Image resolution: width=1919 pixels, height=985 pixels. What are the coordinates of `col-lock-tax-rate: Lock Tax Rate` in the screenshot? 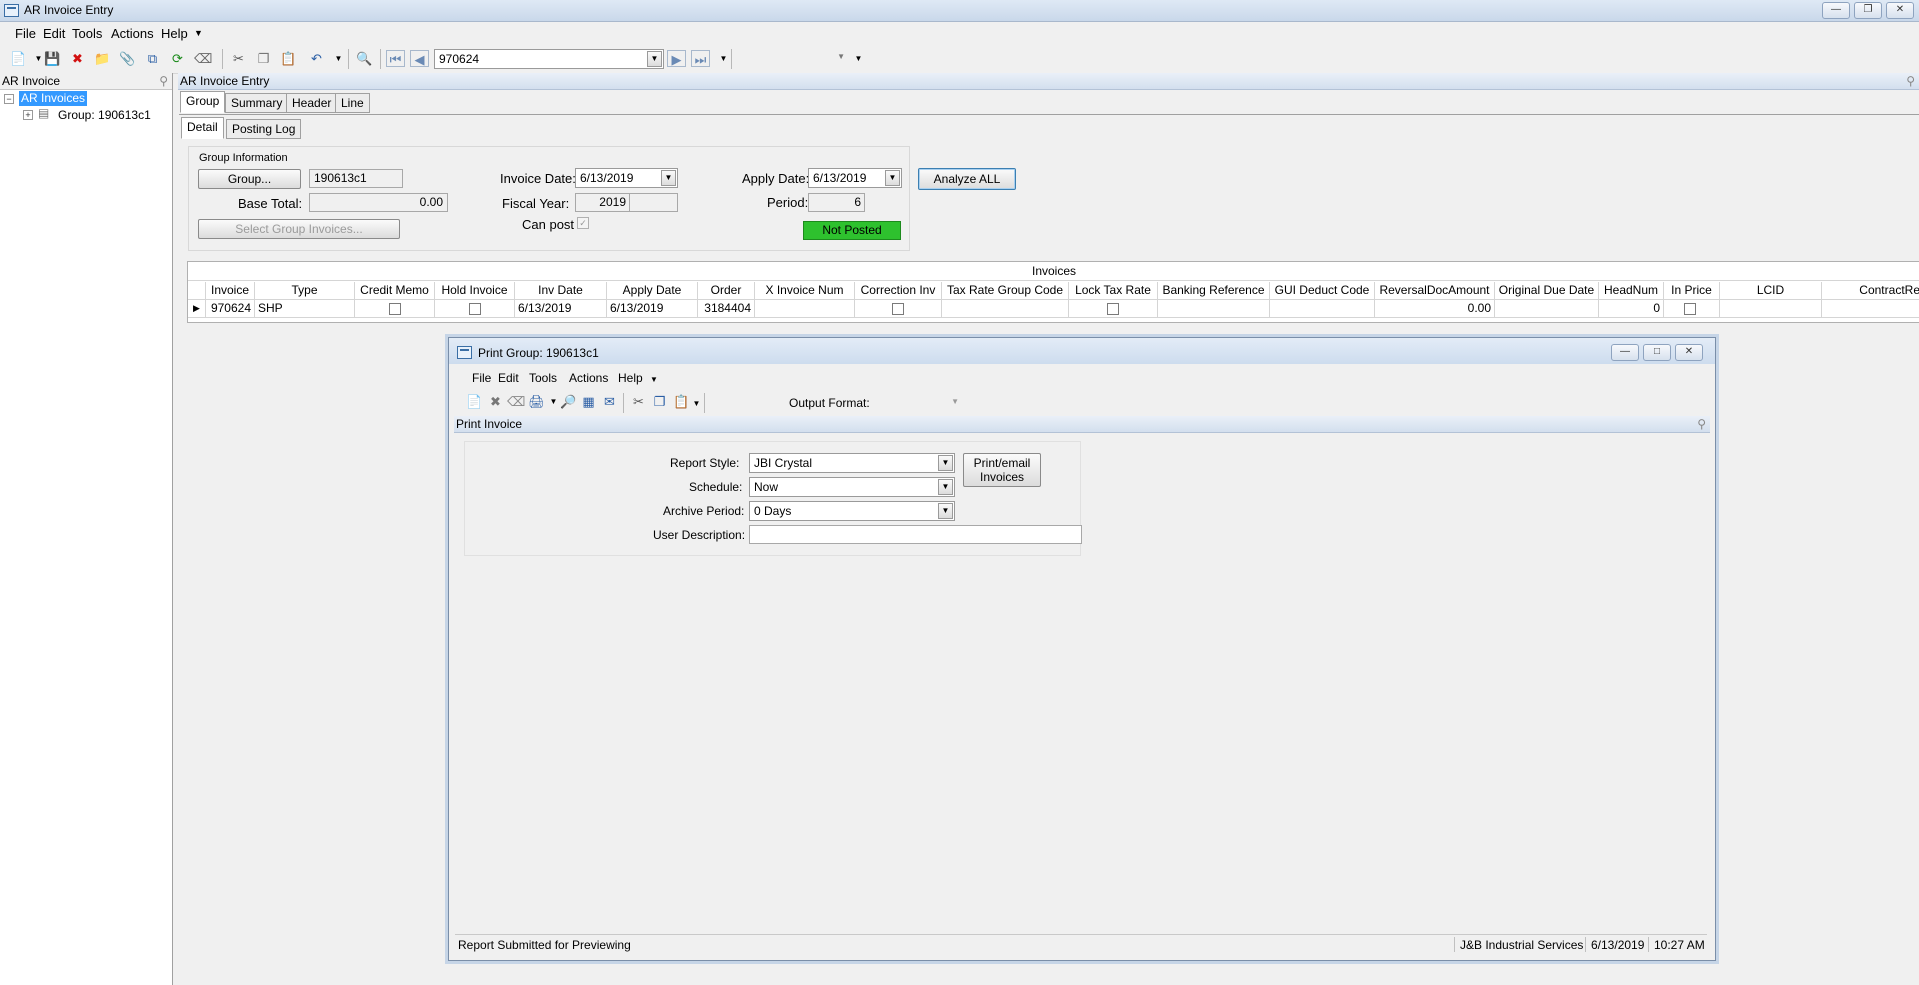 It's located at (1113, 291).